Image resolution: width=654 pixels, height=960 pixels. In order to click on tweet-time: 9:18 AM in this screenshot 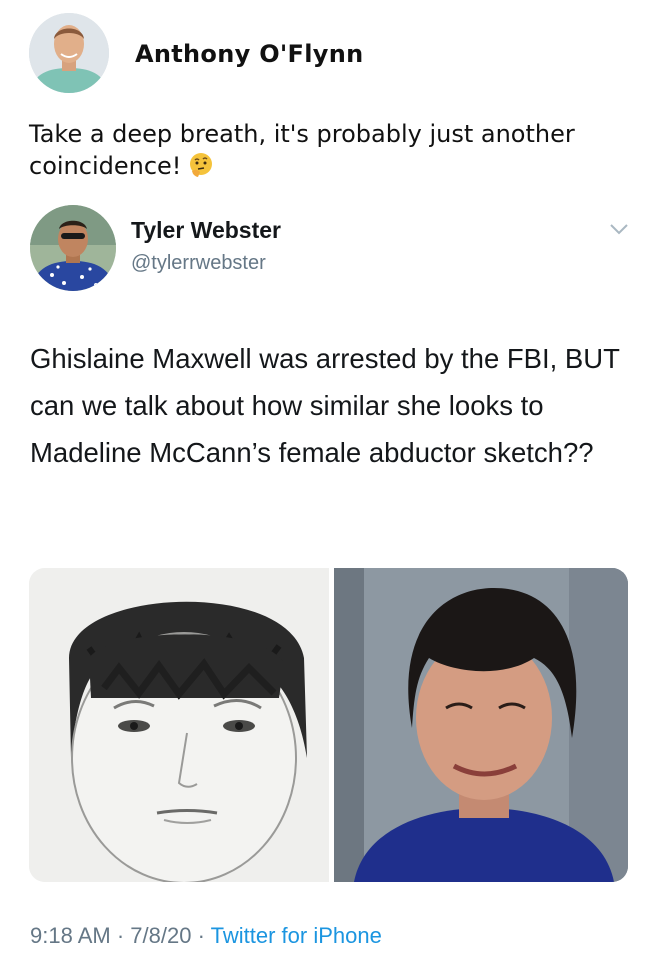, I will do `click(70, 935)`.